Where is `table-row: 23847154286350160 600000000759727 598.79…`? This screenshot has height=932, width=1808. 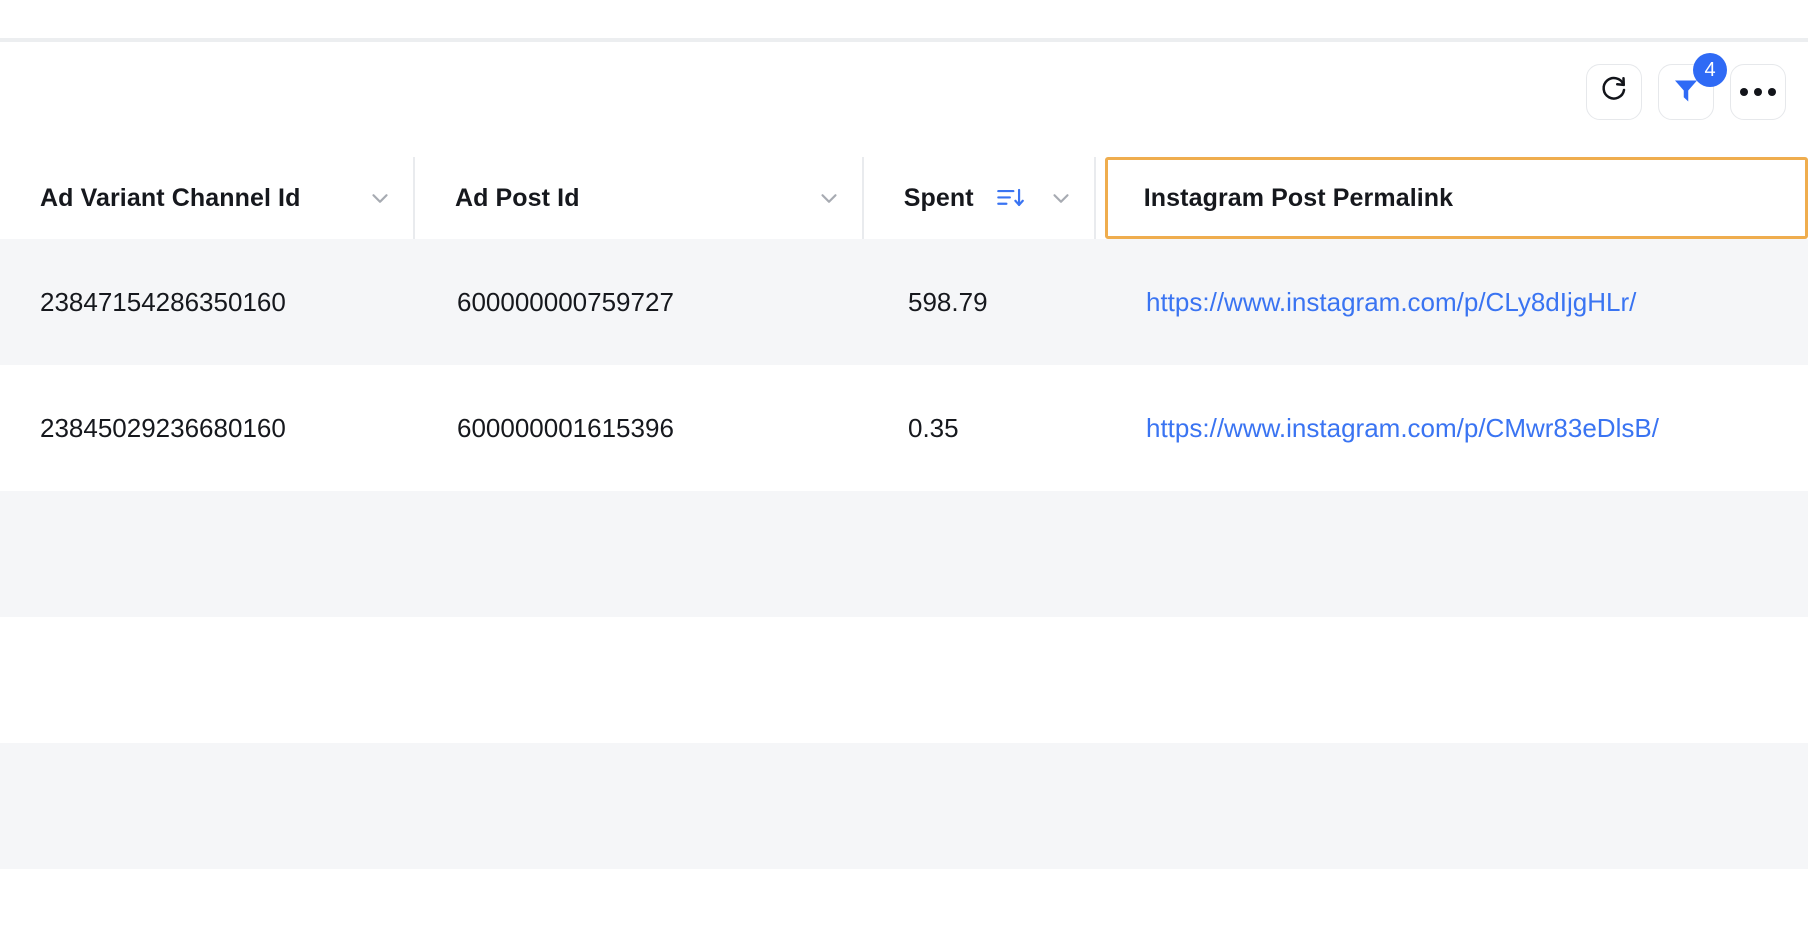 table-row: 23847154286350160 600000000759727 598.79… is located at coordinates (904, 302).